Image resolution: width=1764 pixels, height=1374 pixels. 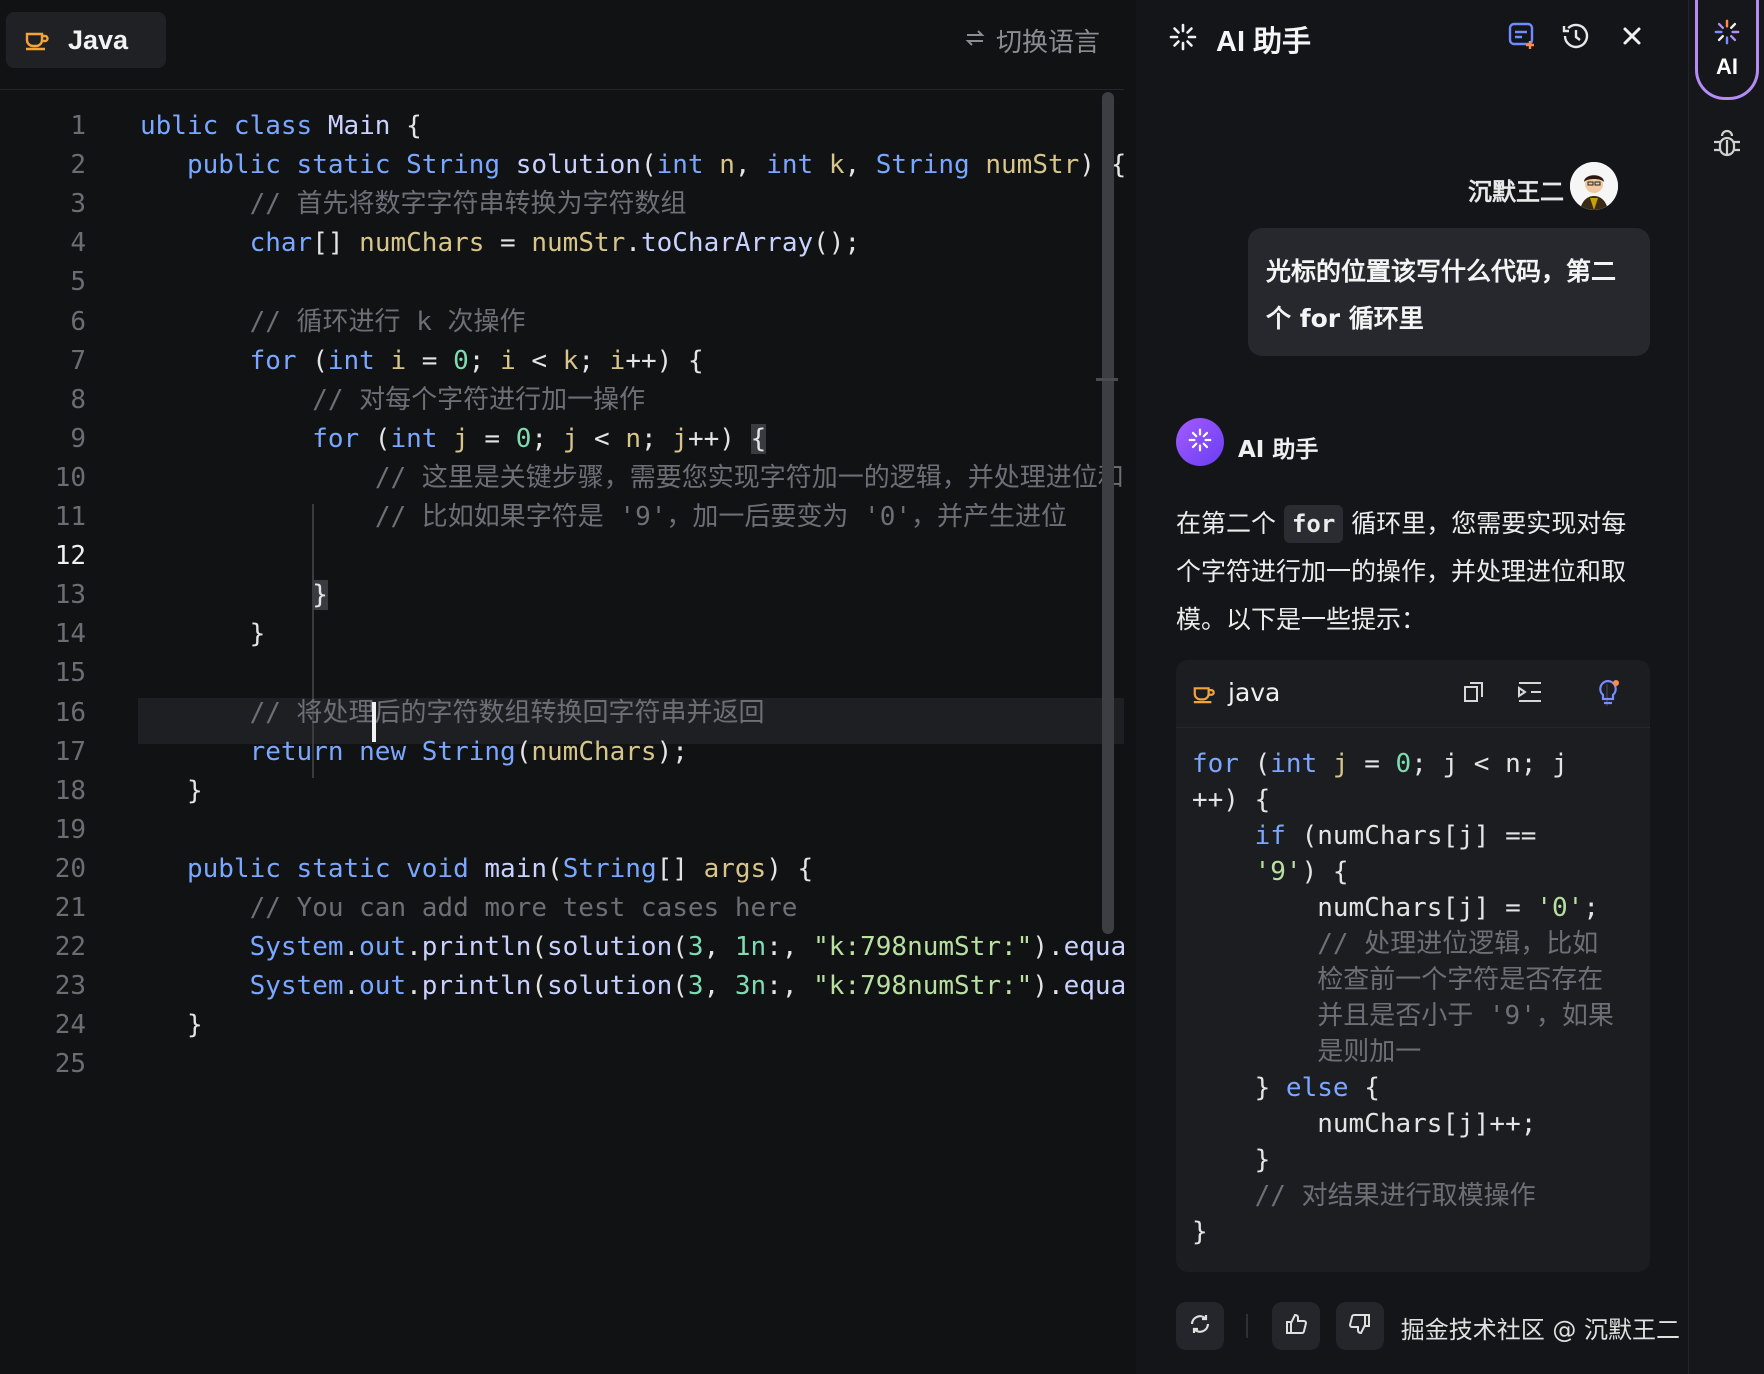 I want to click on insert-code-button, so click(x=1530, y=694).